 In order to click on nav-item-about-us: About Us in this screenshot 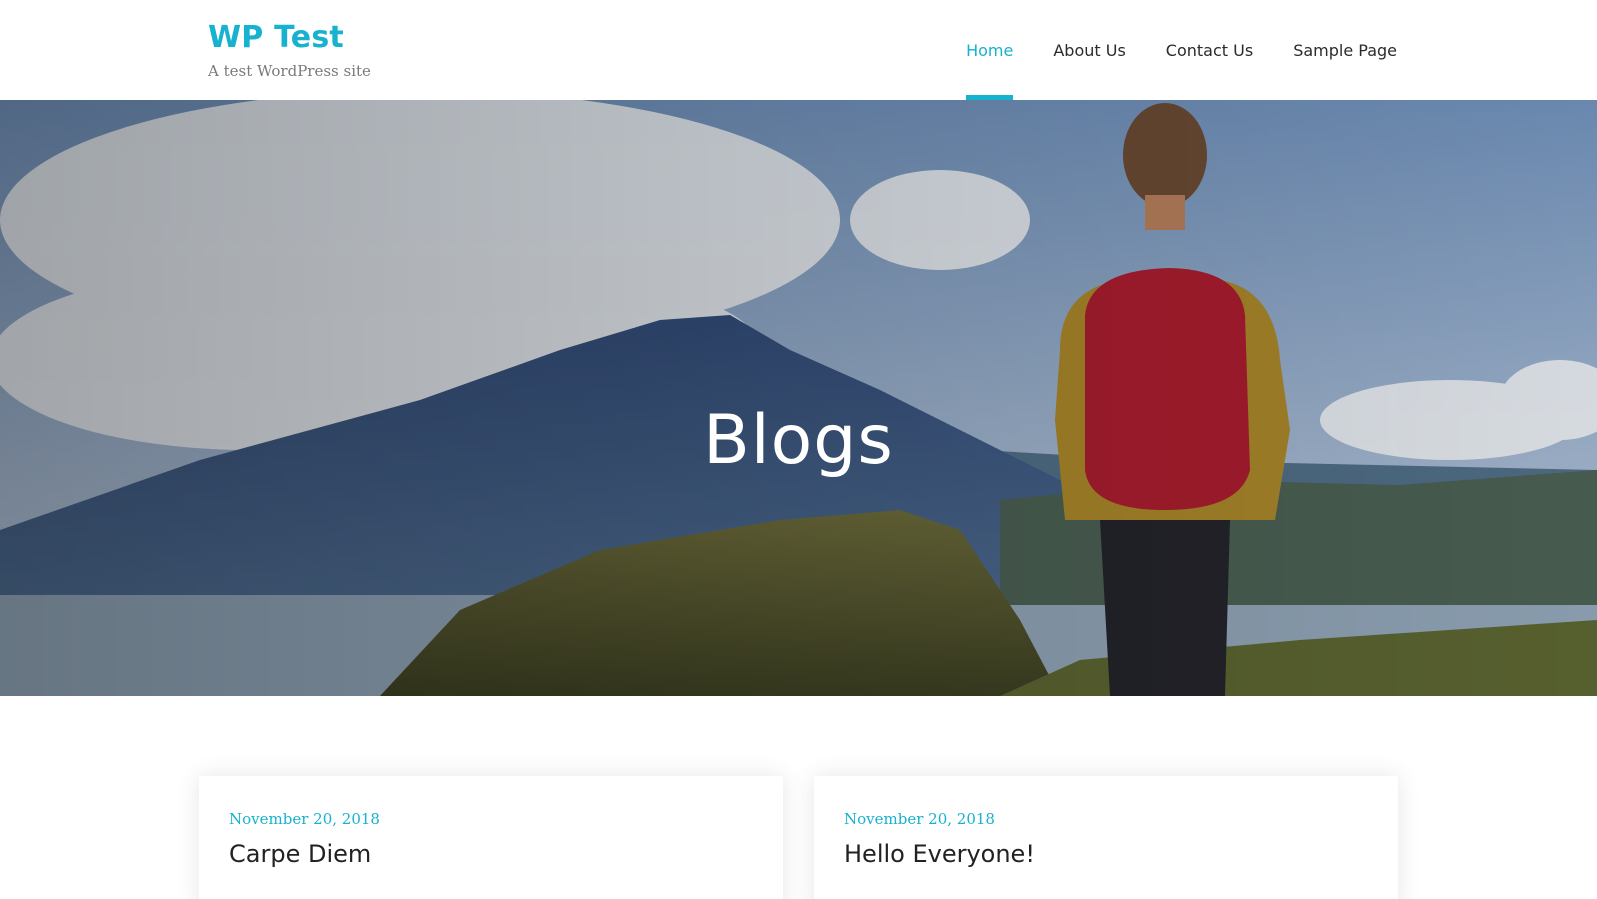, I will do `click(1089, 50)`.